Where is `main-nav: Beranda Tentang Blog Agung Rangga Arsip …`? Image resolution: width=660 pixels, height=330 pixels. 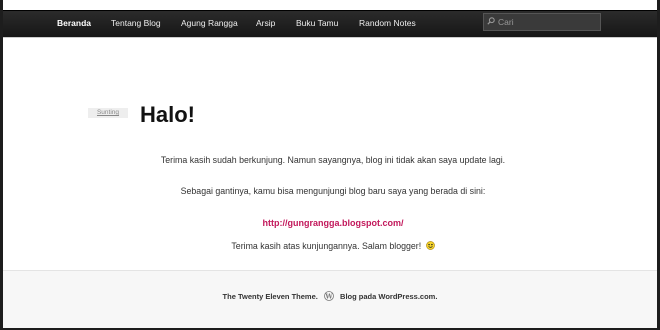
main-nav: Beranda Tentang Blog Agung Rangga Arsip … is located at coordinates (330, 23).